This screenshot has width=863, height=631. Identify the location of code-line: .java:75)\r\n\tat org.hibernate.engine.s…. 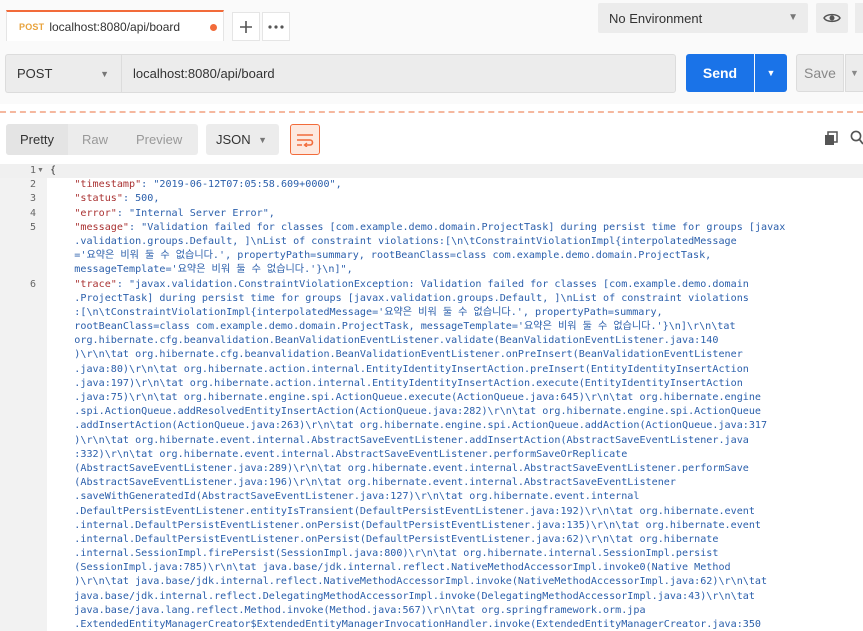
(431, 398).